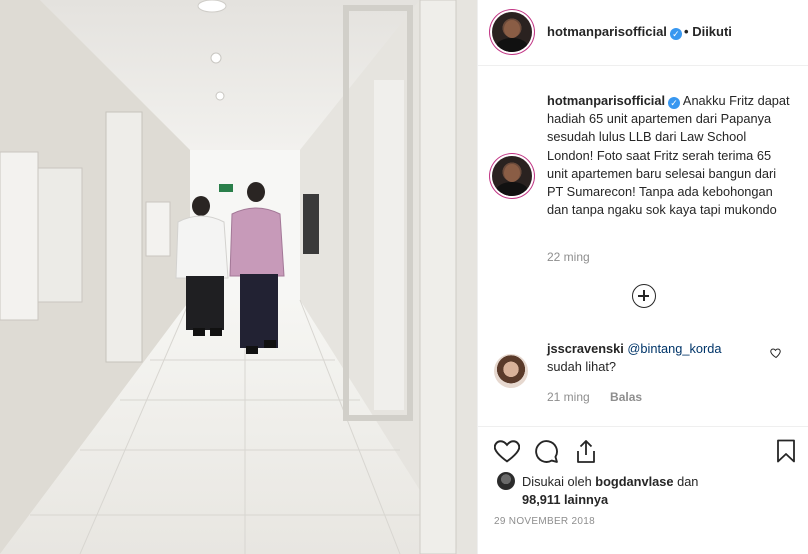  I want to click on share-icon, so click(586, 451).